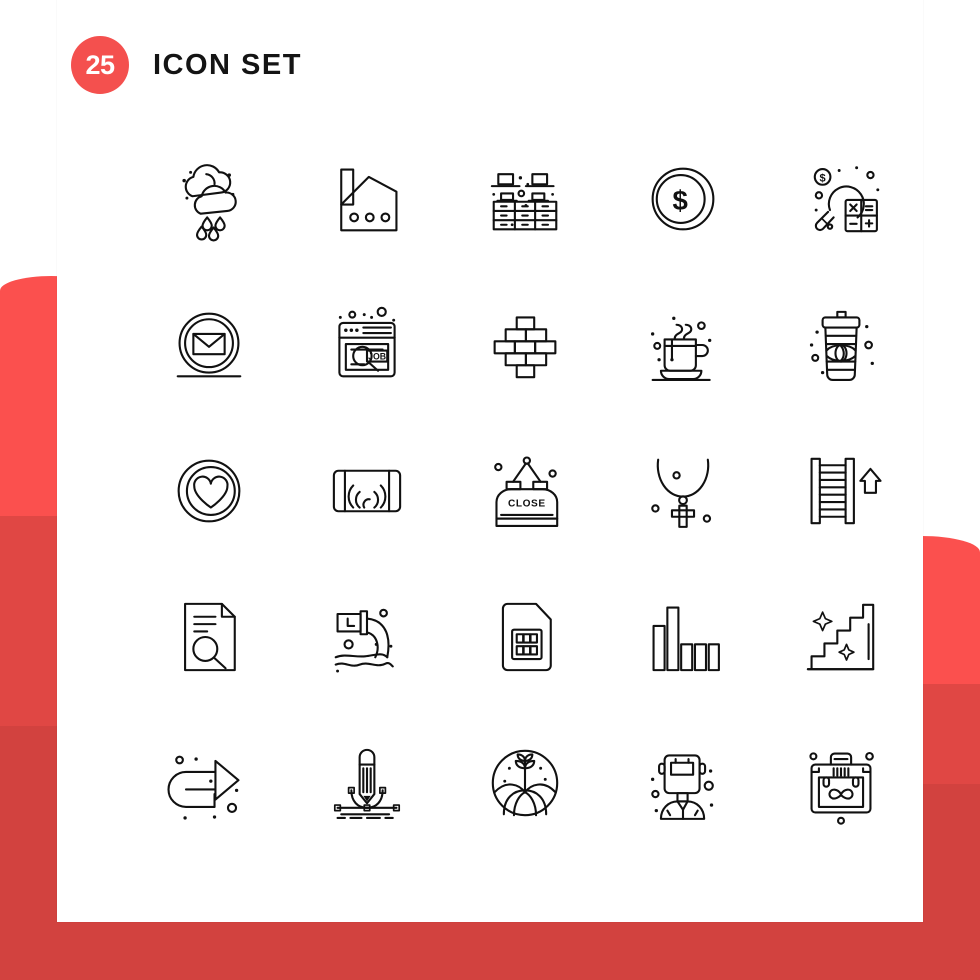  I want to click on necklace-icon, so click(683, 491).